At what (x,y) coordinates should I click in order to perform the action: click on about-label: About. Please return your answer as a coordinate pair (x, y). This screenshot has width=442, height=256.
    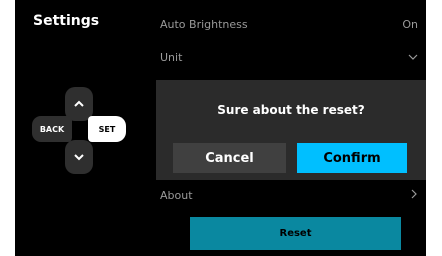
    Looking at the image, I should click on (176, 195).